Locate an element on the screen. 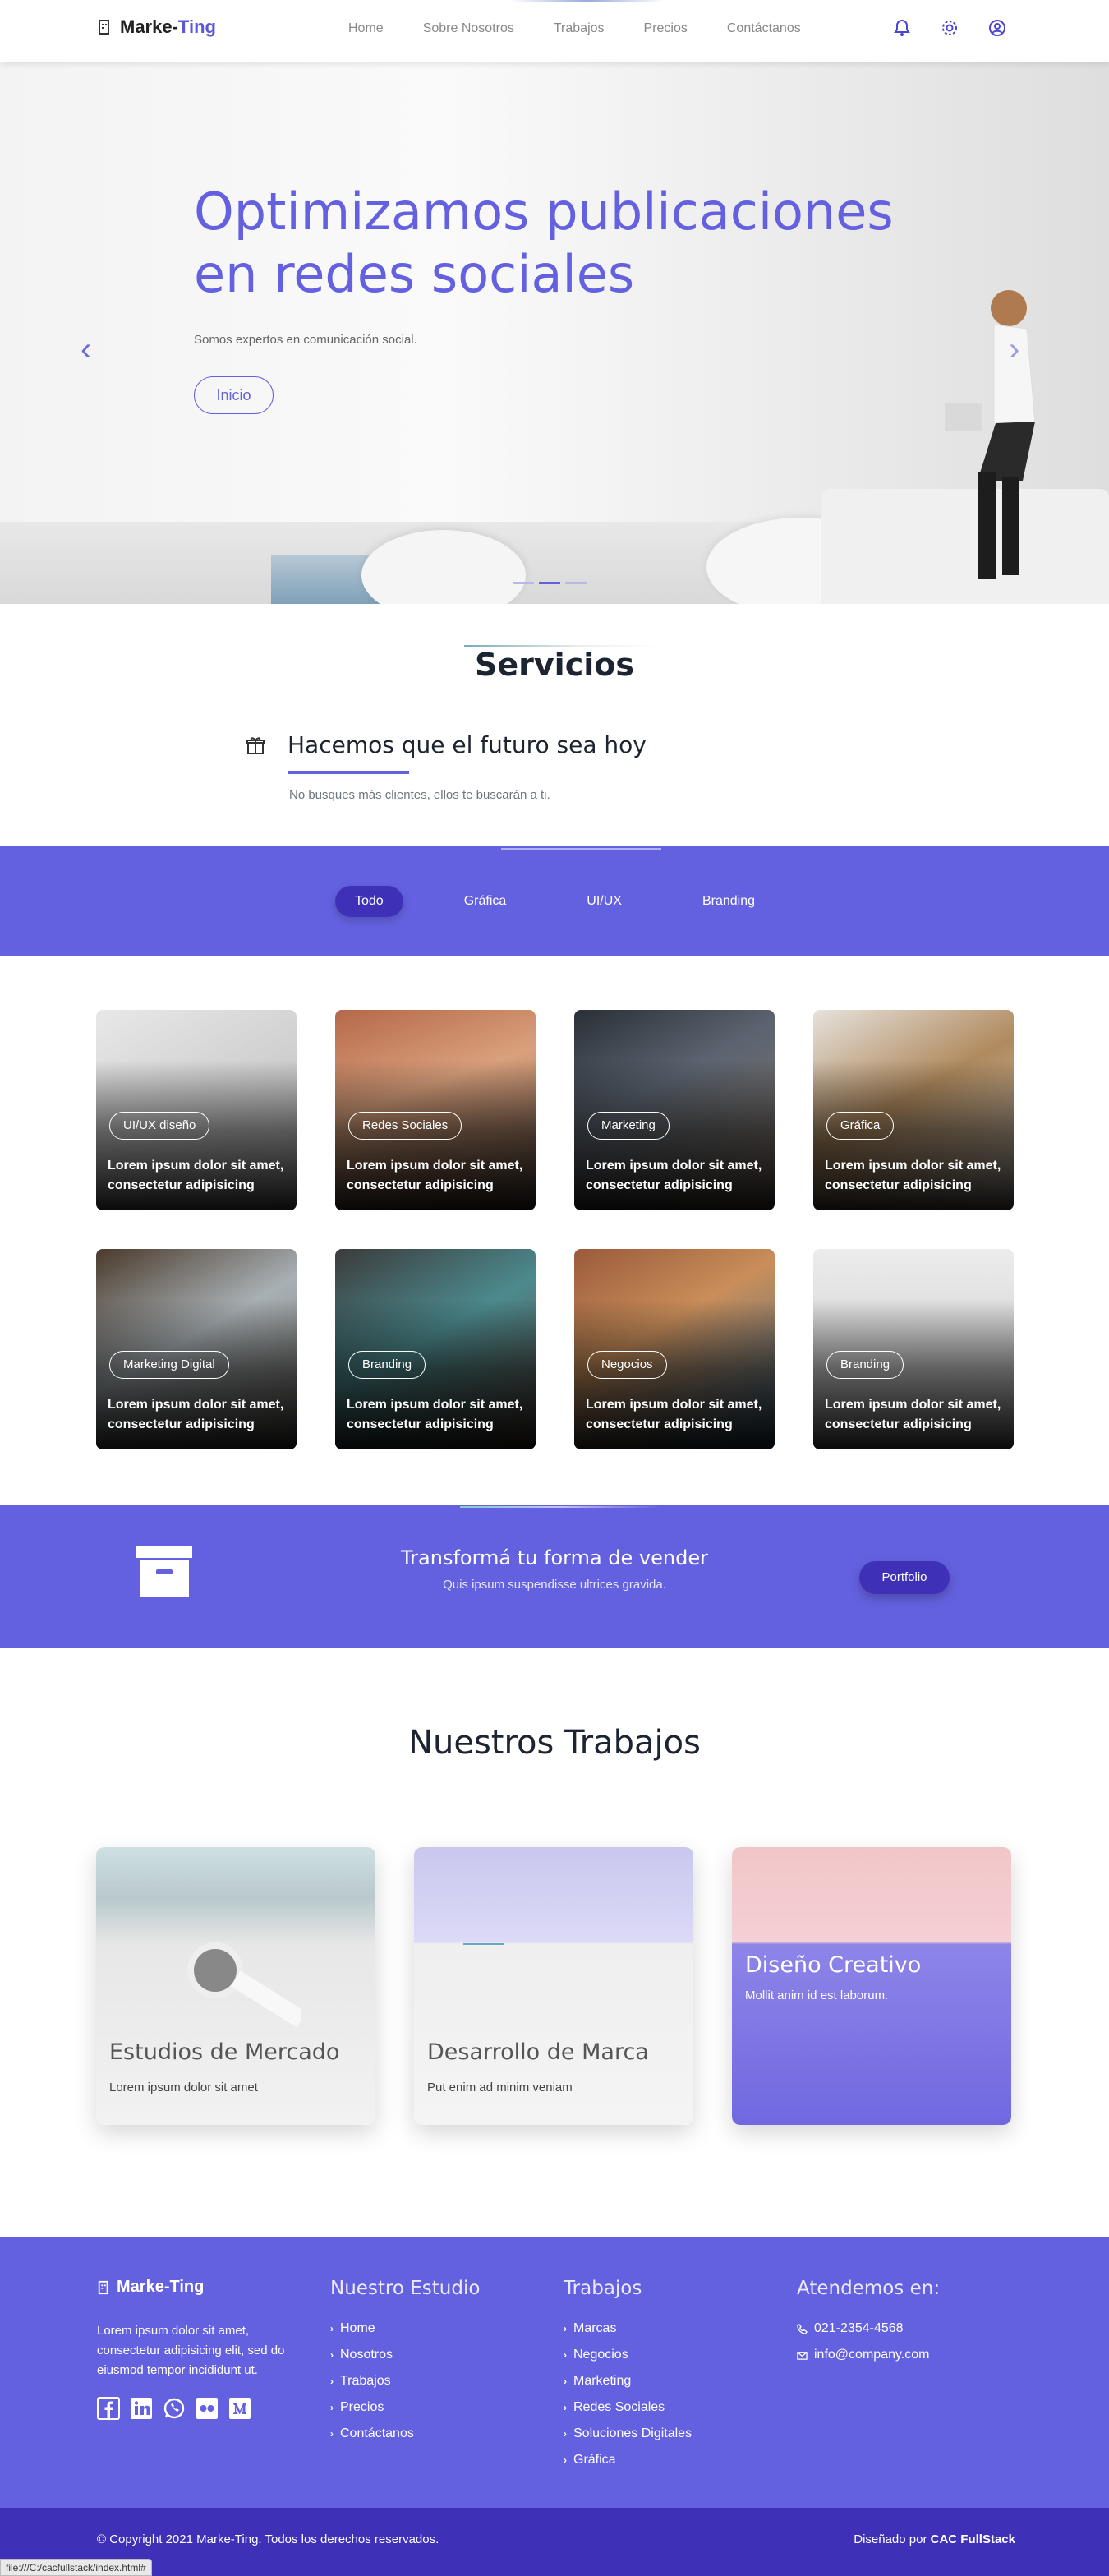 Image resolution: width=1109 pixels, height=2576 pixels. carousel-prev-icon: ‹ is located at coordinates (90, 349).